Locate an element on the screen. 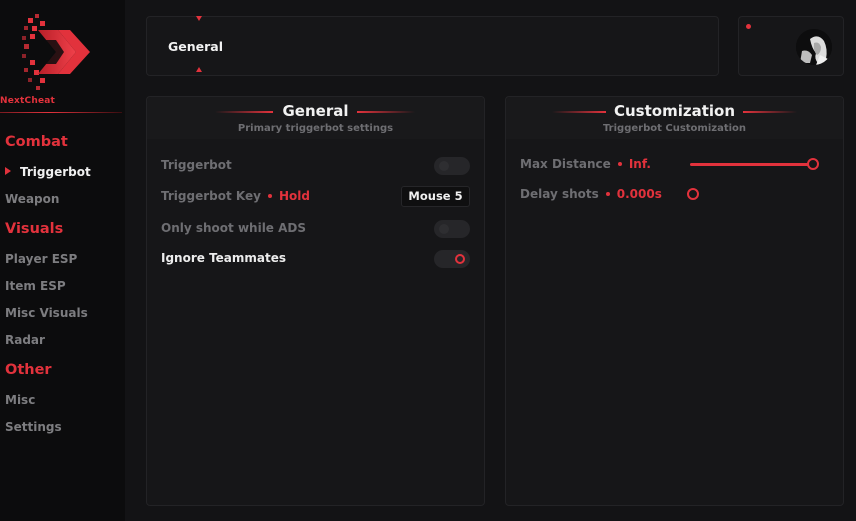 The height and width of the screenshot is (521, 856). panel-subtitle: Triggerbot Customization is located at coordinates (674, 128).